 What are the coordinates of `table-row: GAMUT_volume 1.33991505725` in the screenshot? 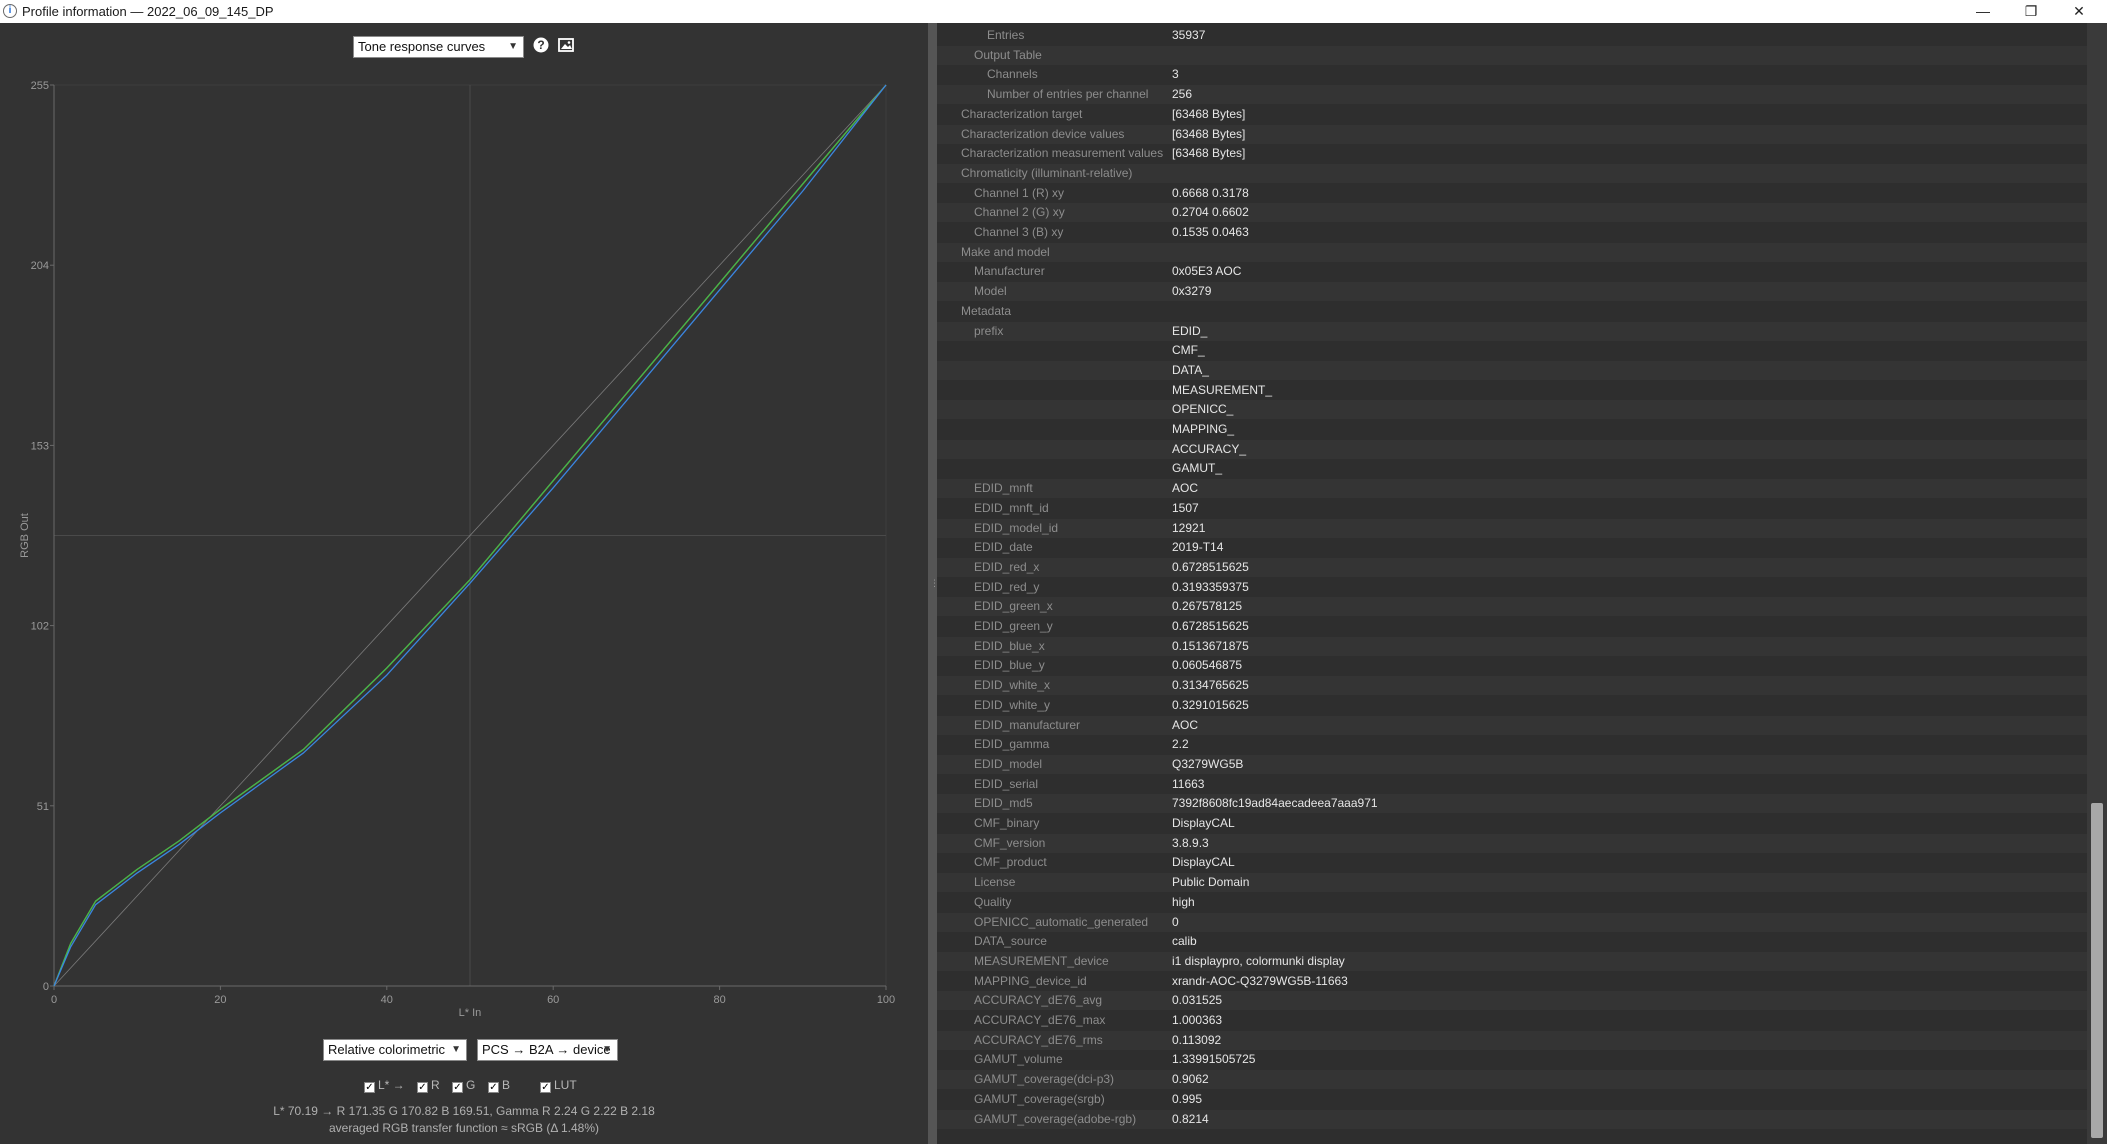 It's located at (1512, 1059).